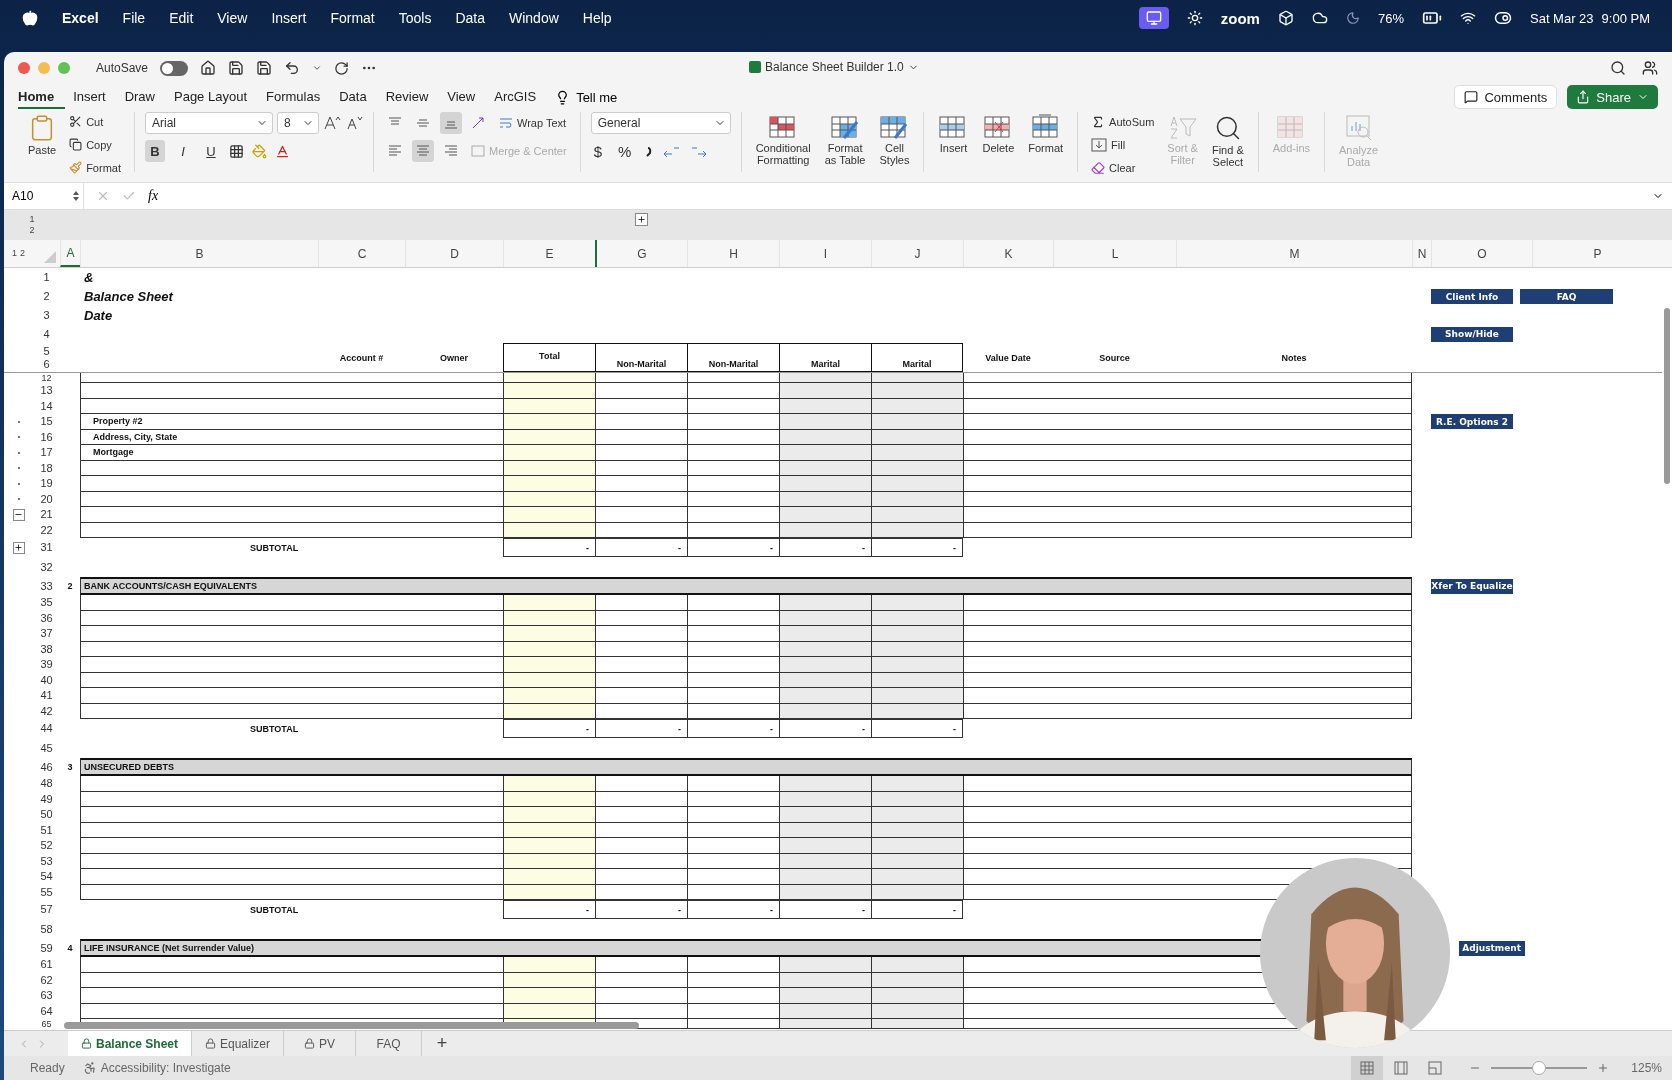  Describe the element at coordinates (292, 68) in the screenshot. I see `undo-icon` at that location.